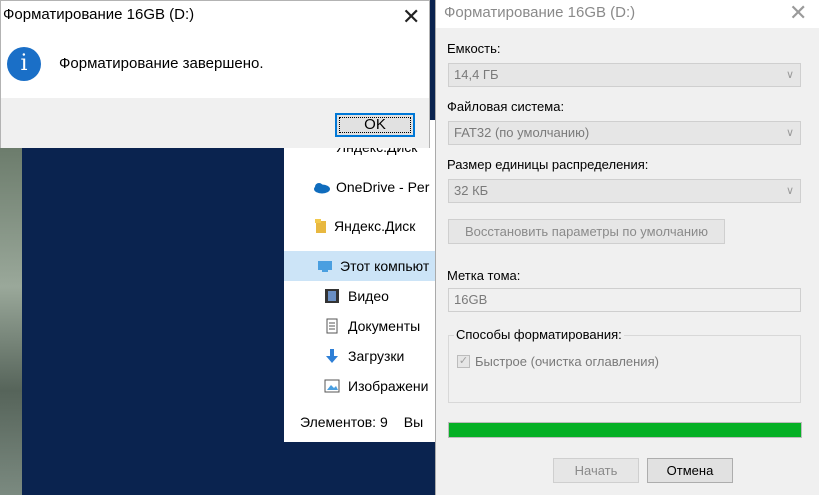 The height and width of the screenshot is (495, 819). Describe the element at coordinates (99, 14) in the screenshot. I see `dialog-title: Форматирование 16GB (D:)` at that location.